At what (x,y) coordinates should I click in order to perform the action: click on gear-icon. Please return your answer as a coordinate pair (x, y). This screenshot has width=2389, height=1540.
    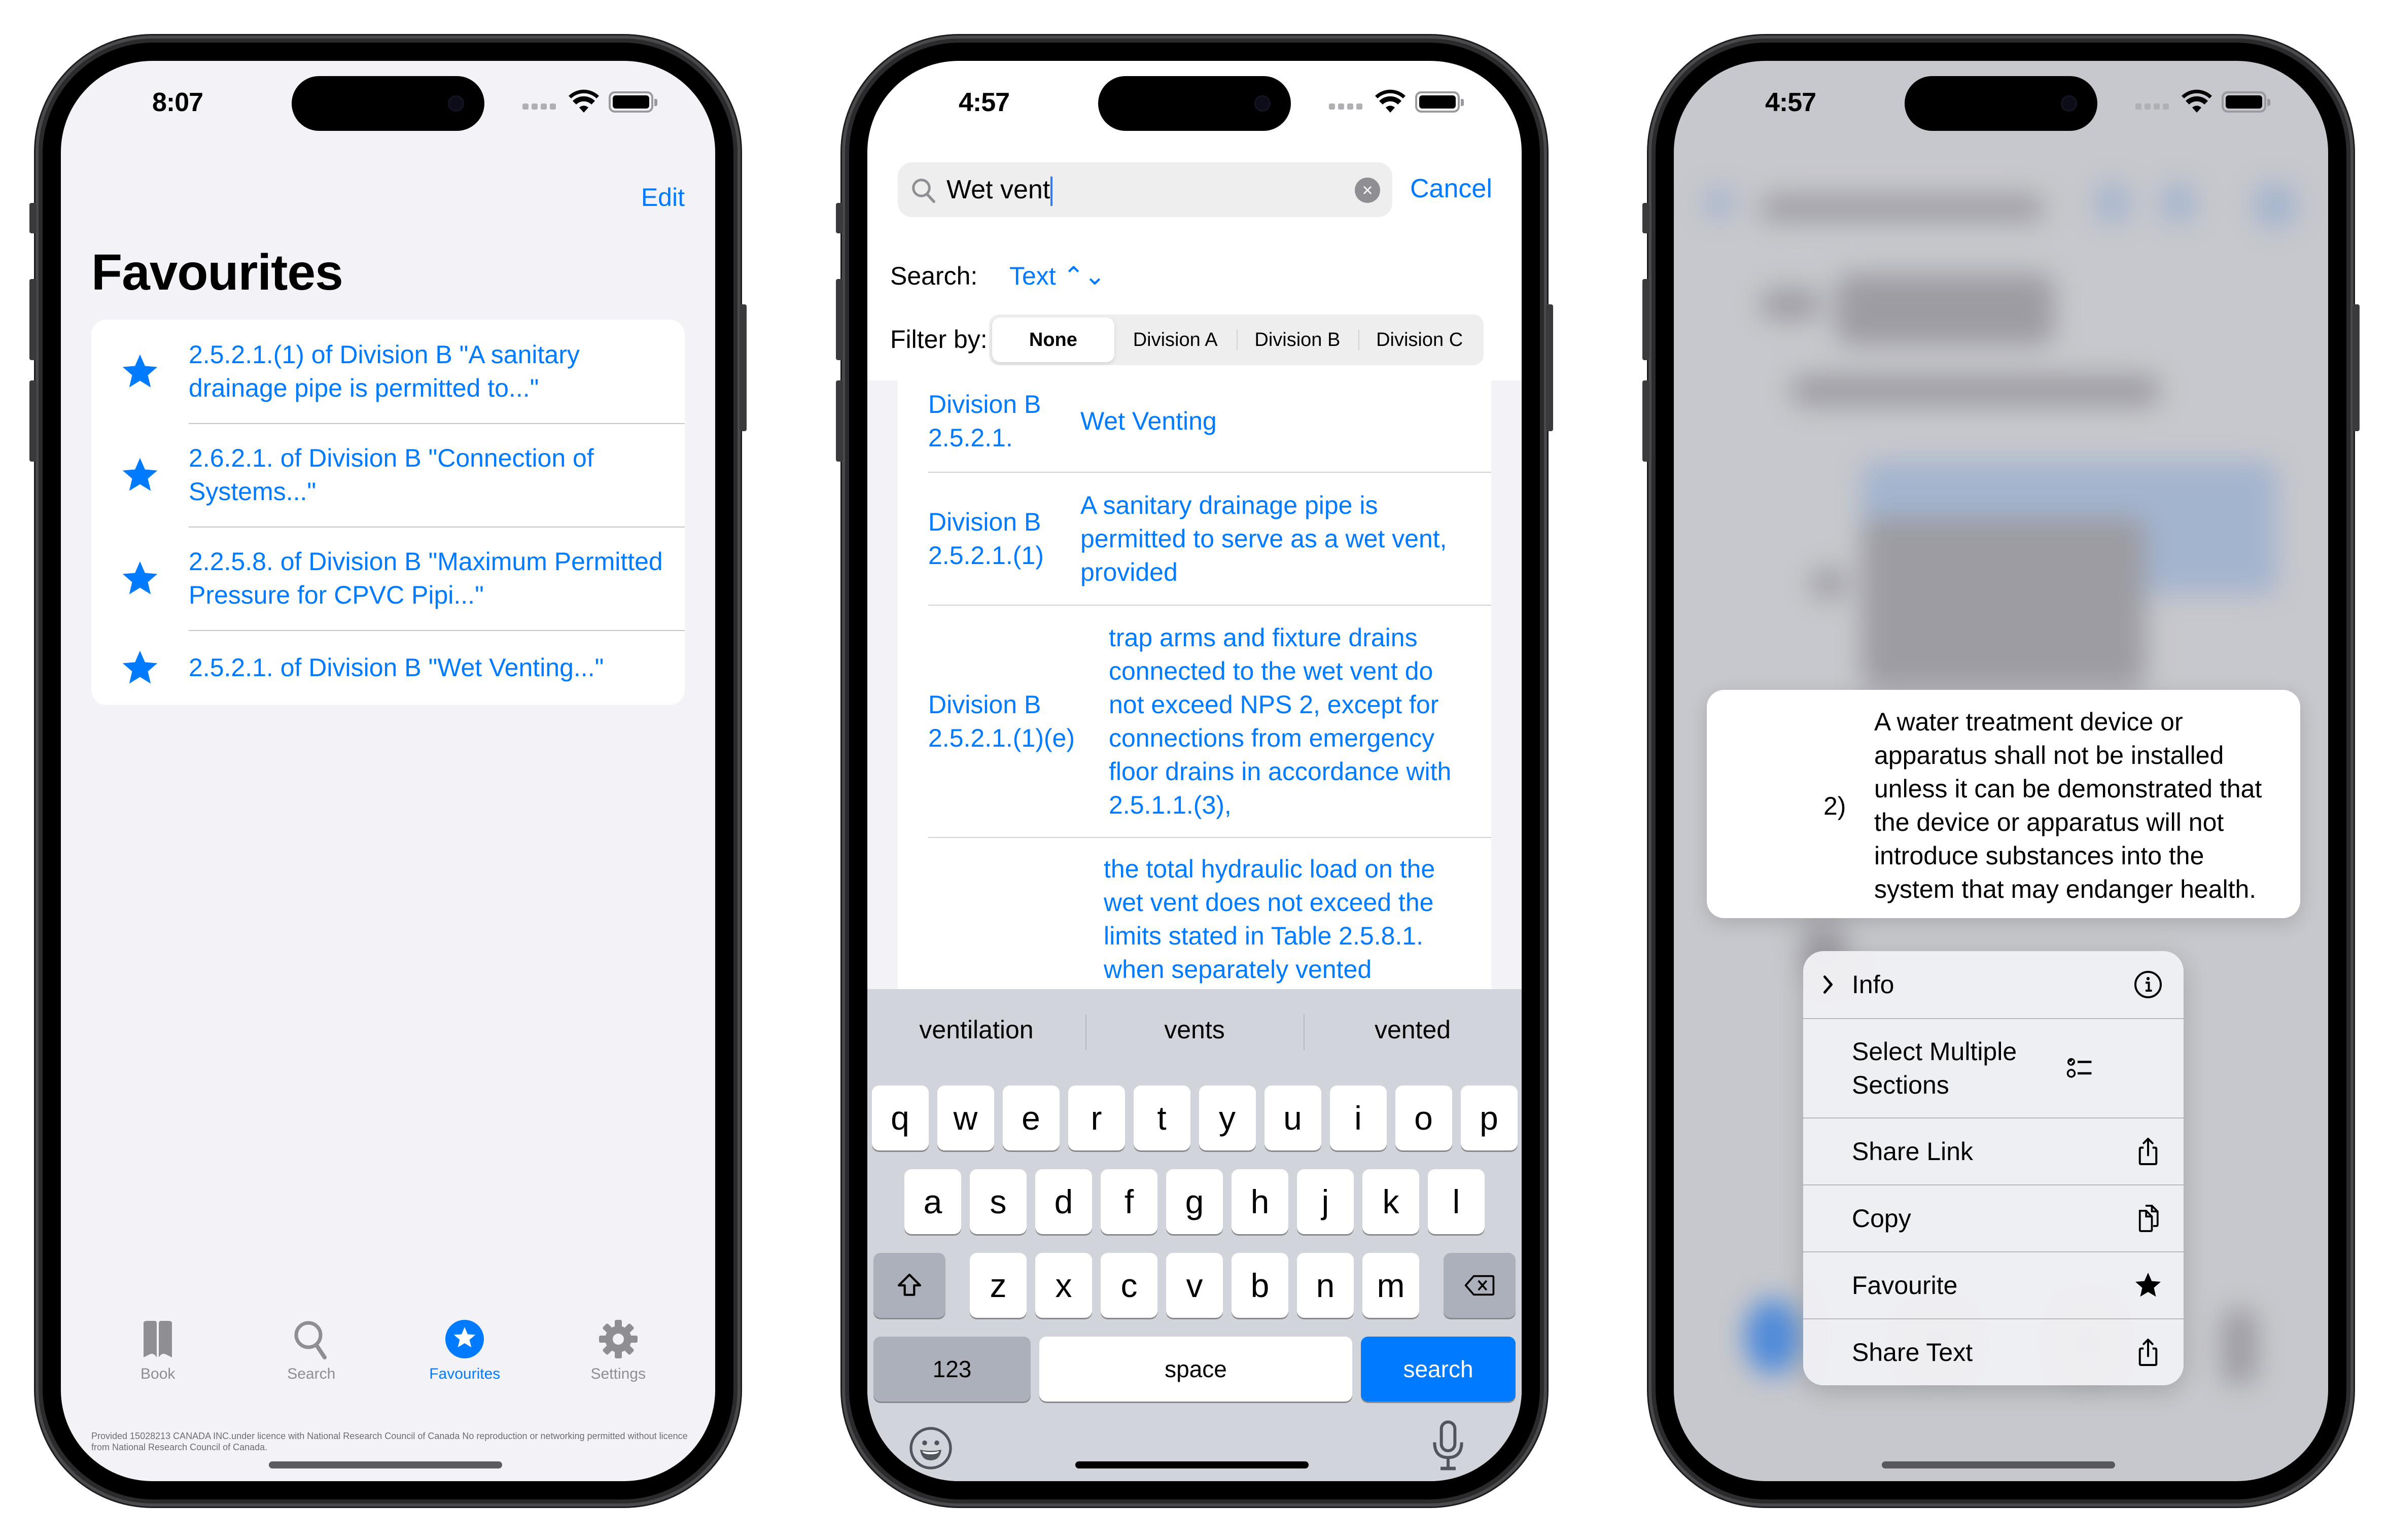
    Looking at the image, I should click on (618, 1339).